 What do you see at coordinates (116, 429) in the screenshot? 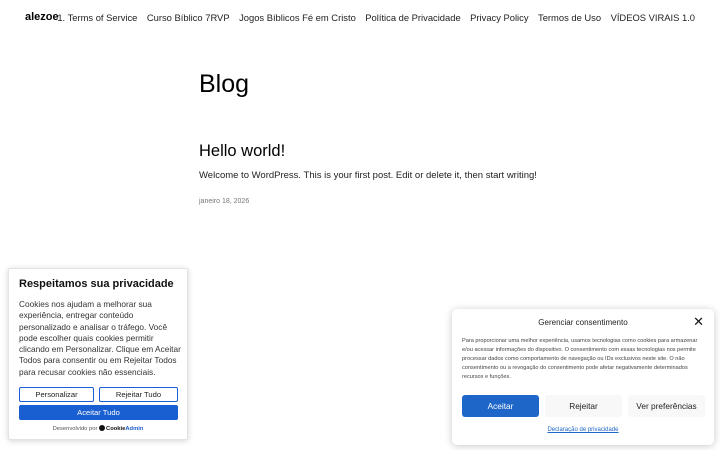
I see `brand-name: Cookie` at bounding box center [116, 429].